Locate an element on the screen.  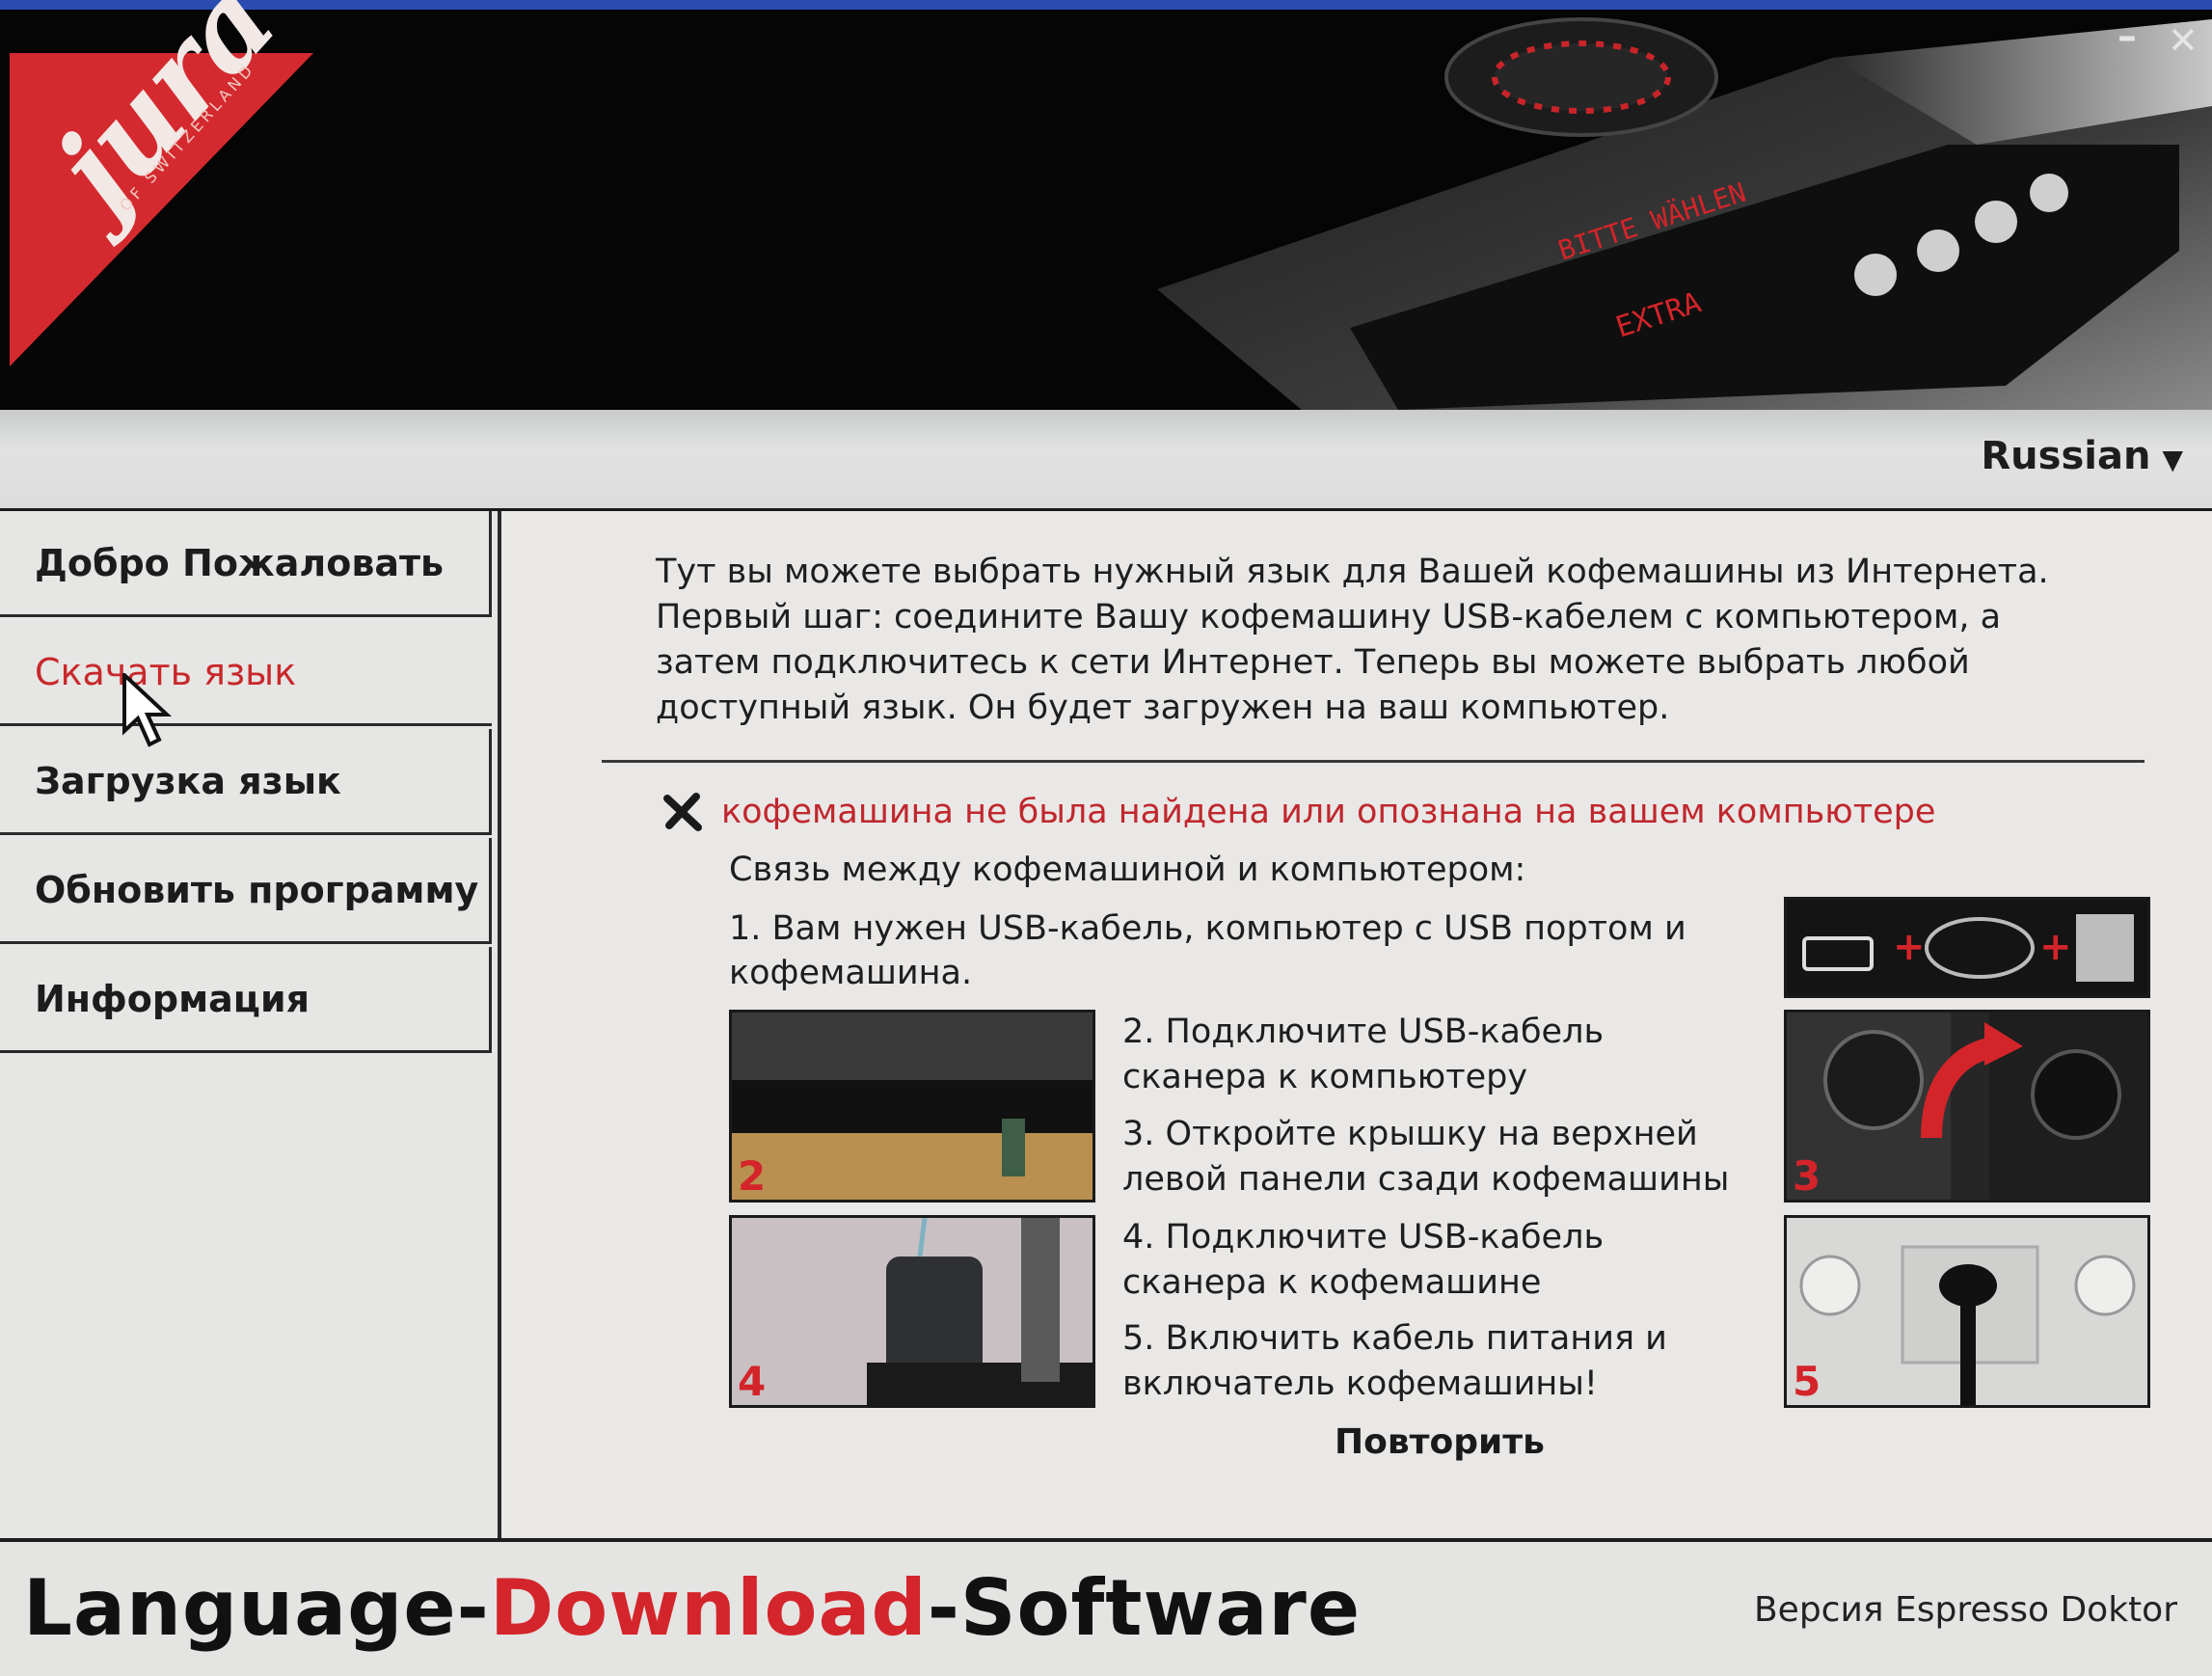
sidebar-item-label: Загрузка язык is located at coordinates (188, 780).